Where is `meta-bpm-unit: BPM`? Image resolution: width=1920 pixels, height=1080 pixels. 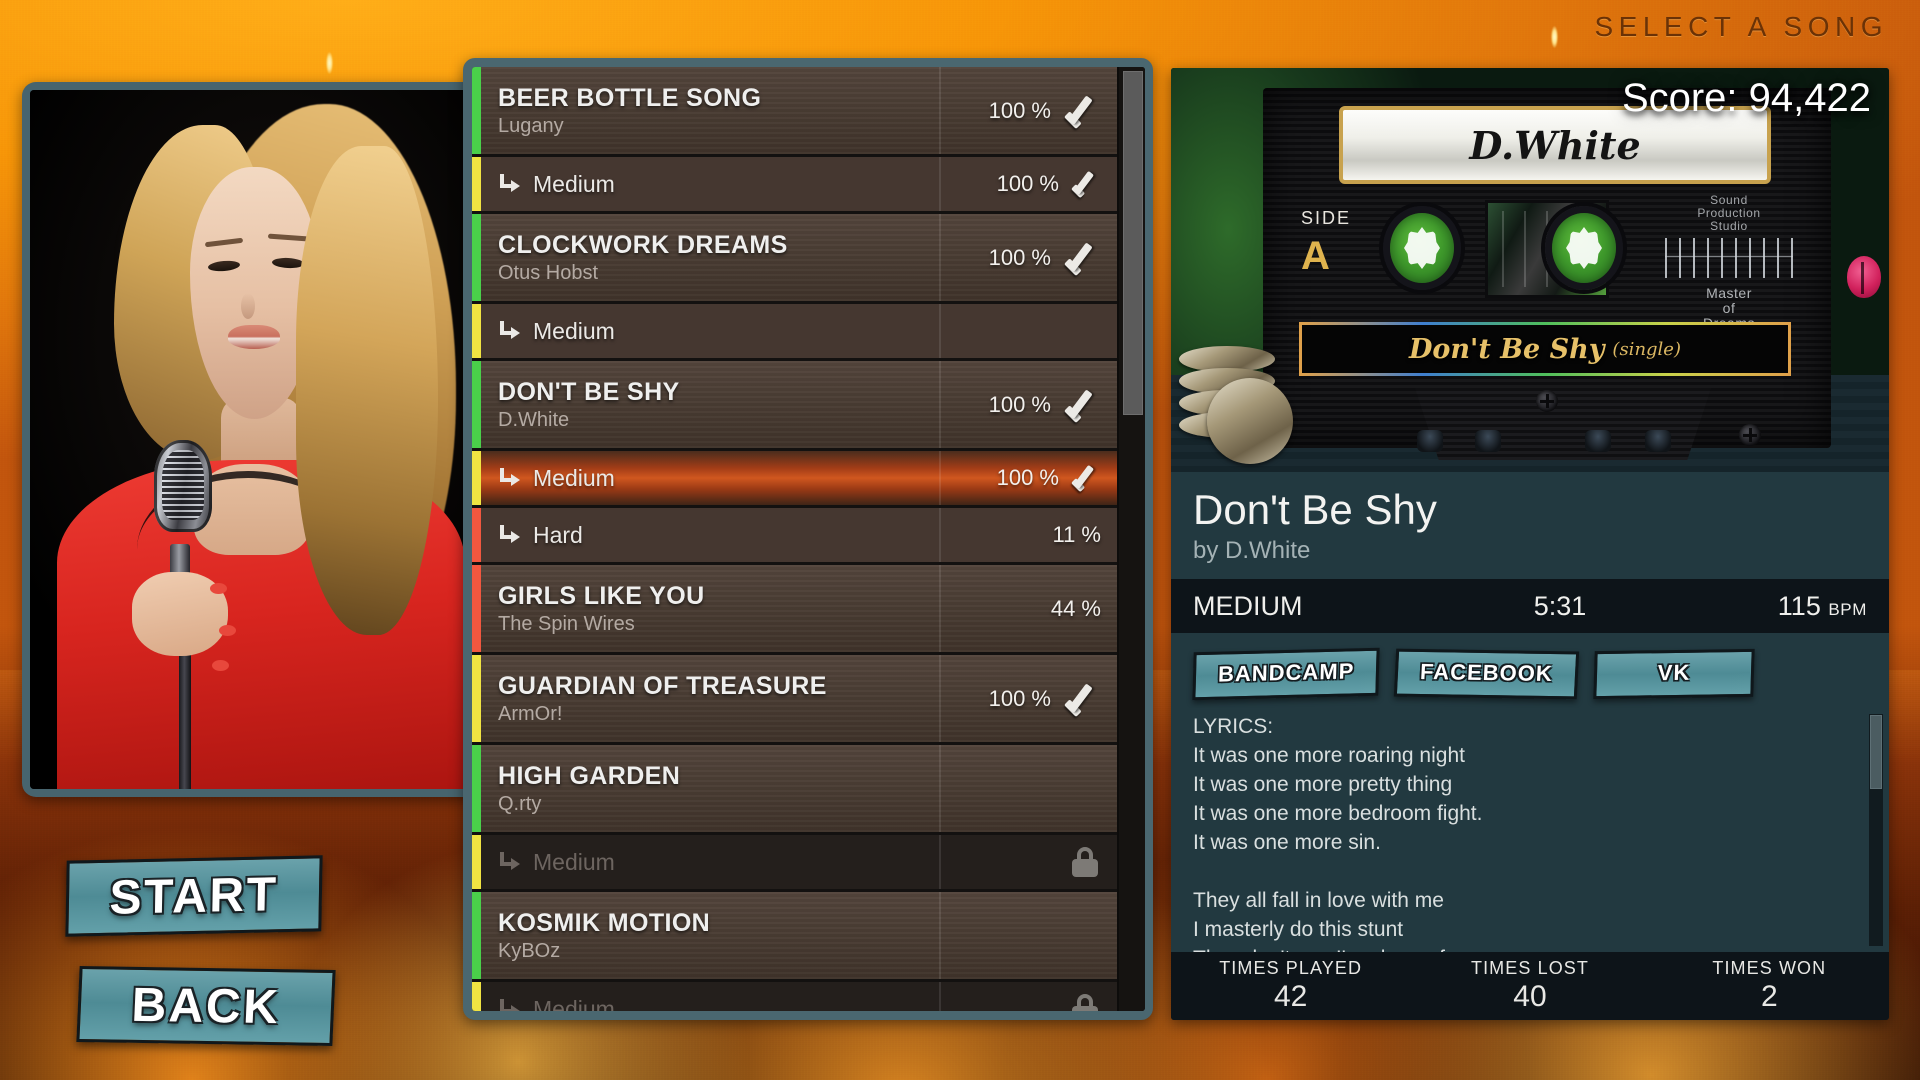 meta-bpm-unit: BPM is located at coordinates (1847, 609).